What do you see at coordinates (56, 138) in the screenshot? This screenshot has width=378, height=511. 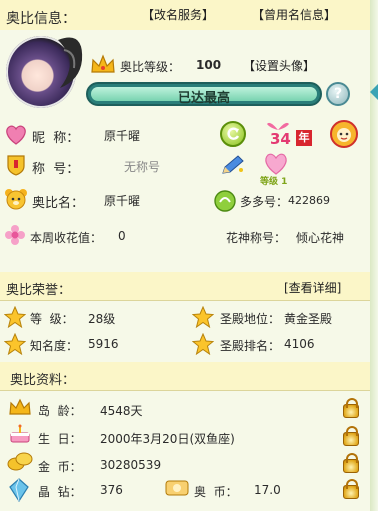 I see `nickname-label: 昵 称：` at bounding box center [56, 138].